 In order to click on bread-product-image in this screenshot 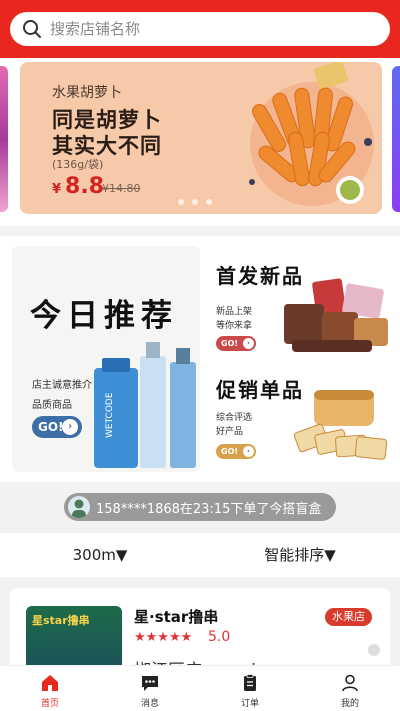, I will do `click(341, 425)`.